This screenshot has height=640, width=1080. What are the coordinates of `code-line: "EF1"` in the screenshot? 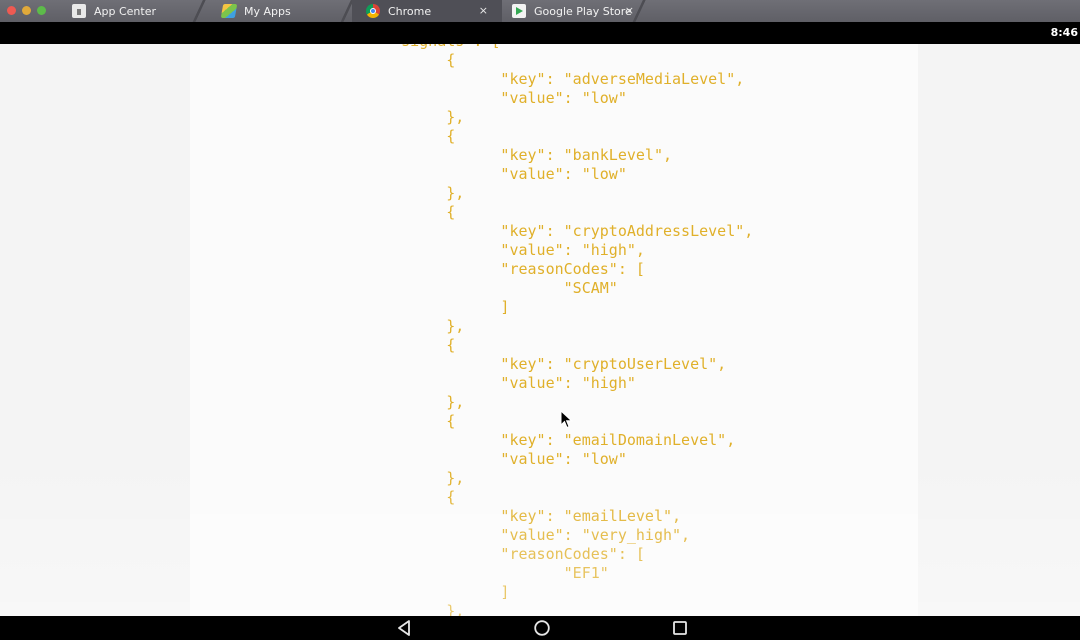 It's located at (491, 573).